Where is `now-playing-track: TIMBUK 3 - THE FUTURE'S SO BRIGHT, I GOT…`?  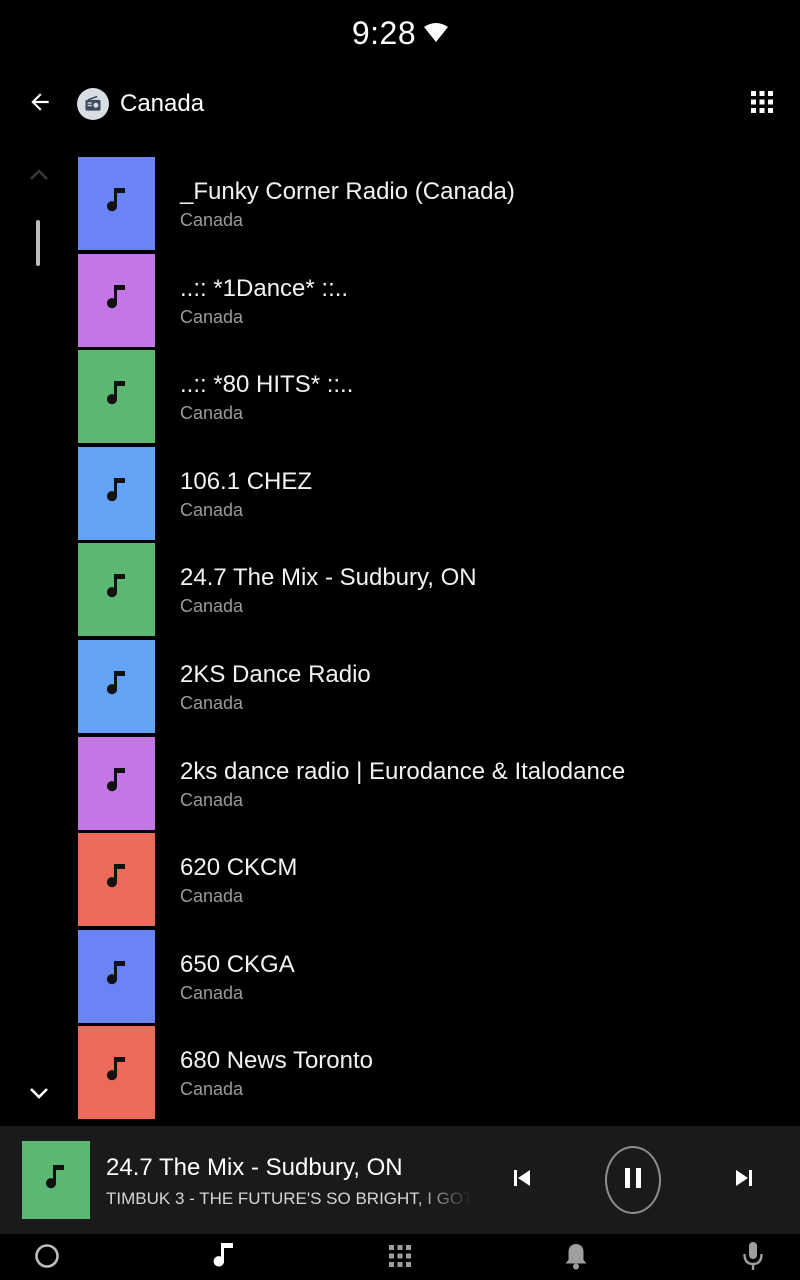 now-playing-track: TIMBUK 3 - THE FUTURE'S SO BRIGHT, I GOT… is located at coordinates (289, 1198).